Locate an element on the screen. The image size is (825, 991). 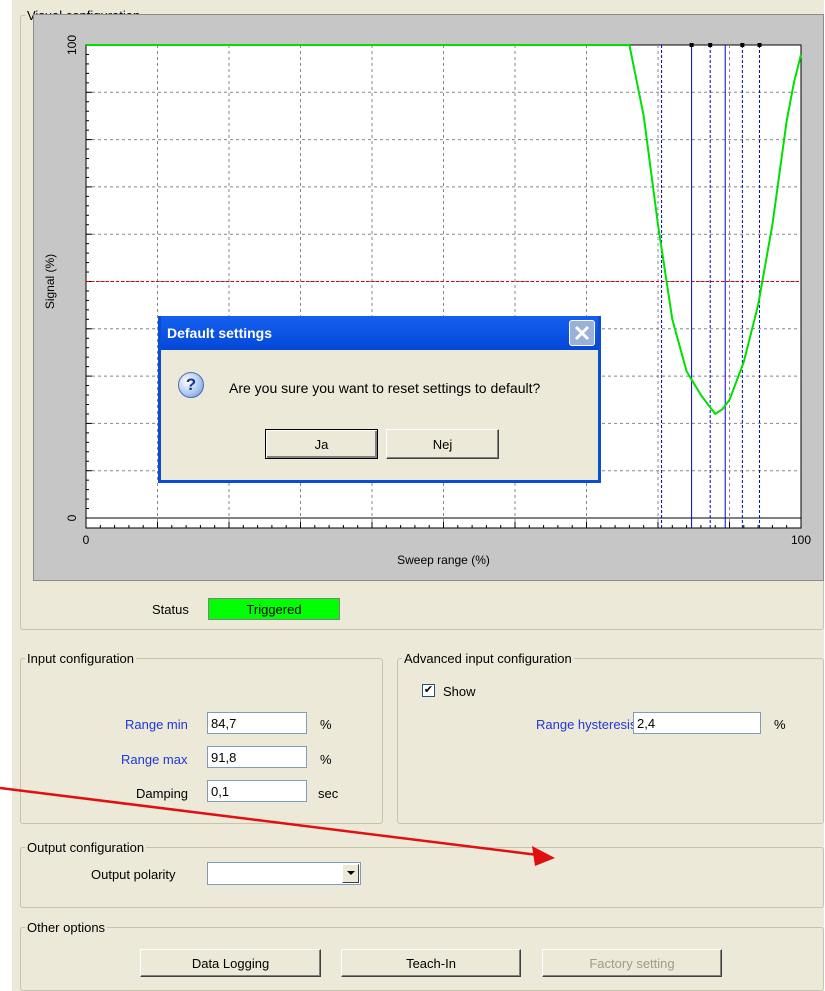
dialog-title: Default settings is located at coordinates (220, 333).